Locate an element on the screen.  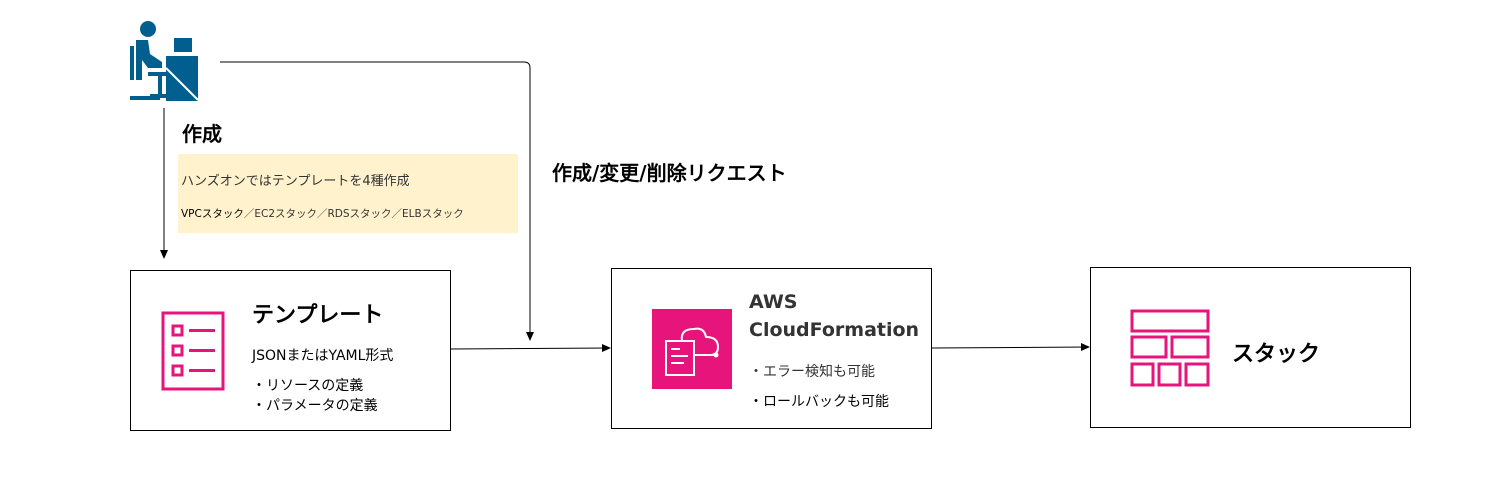
cloudformation-icon is located at coordinates (692, 351).